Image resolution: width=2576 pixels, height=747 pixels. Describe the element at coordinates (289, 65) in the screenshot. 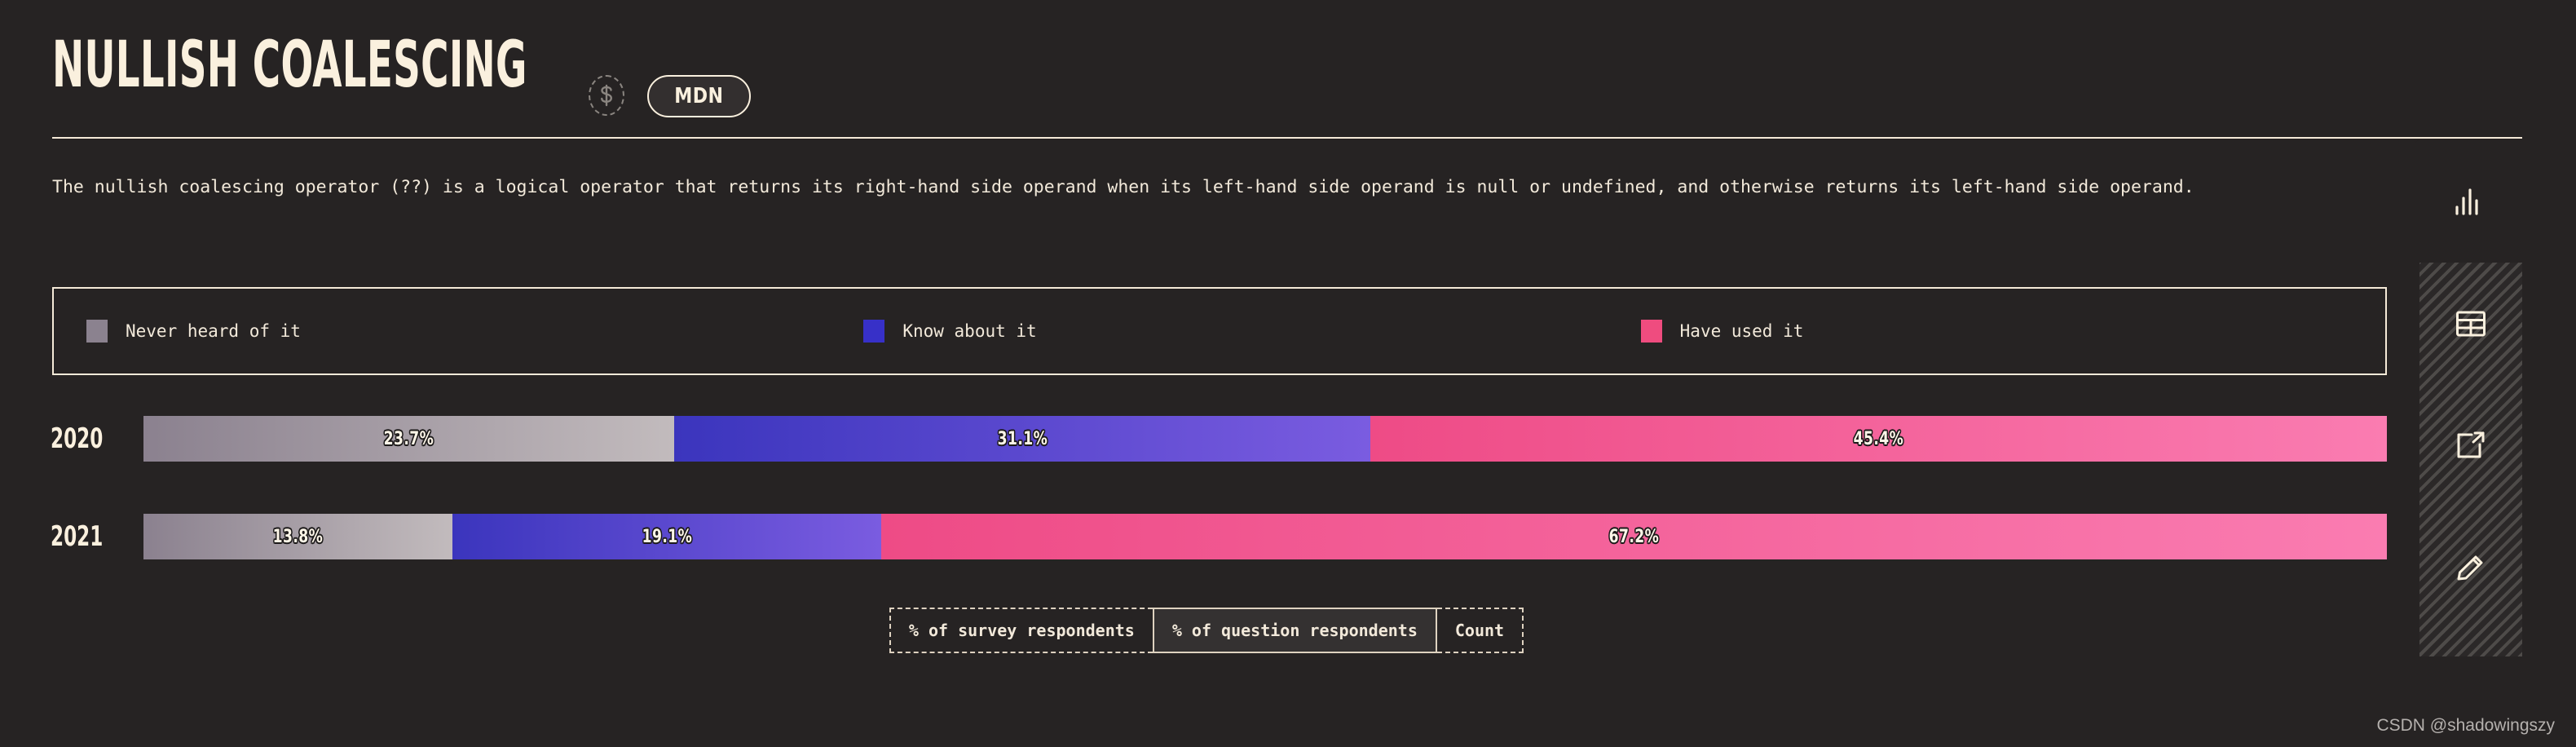

I see `page-title: NULLISH COALESCING` at that location.